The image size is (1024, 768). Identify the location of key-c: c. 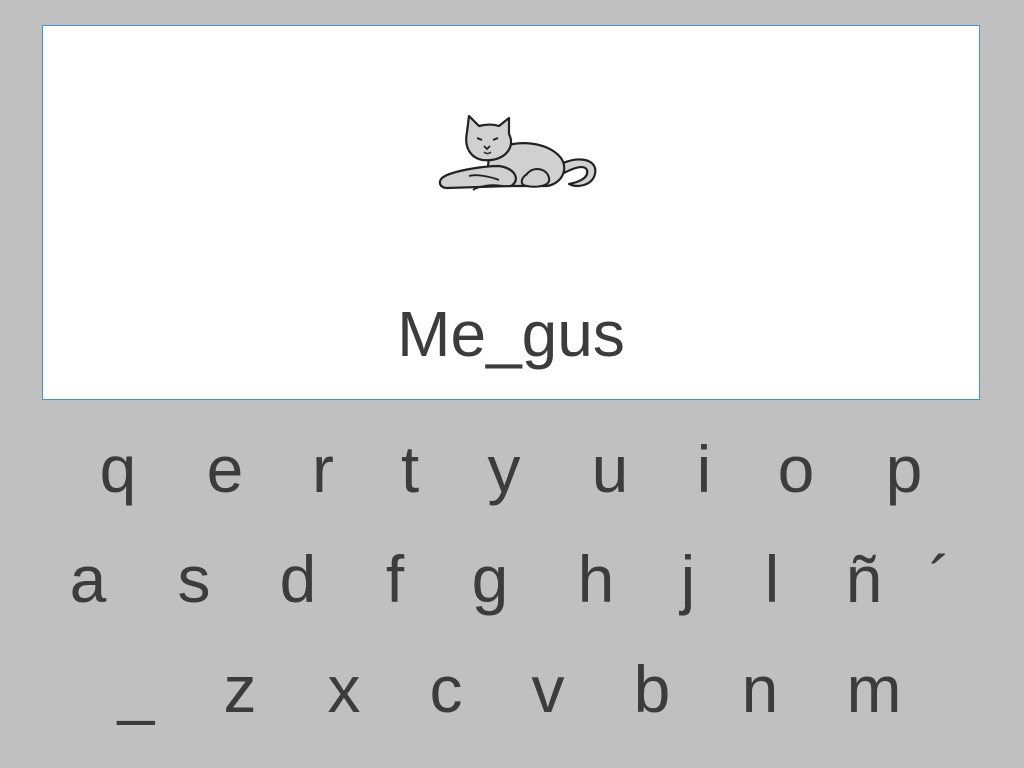
(446, 689).